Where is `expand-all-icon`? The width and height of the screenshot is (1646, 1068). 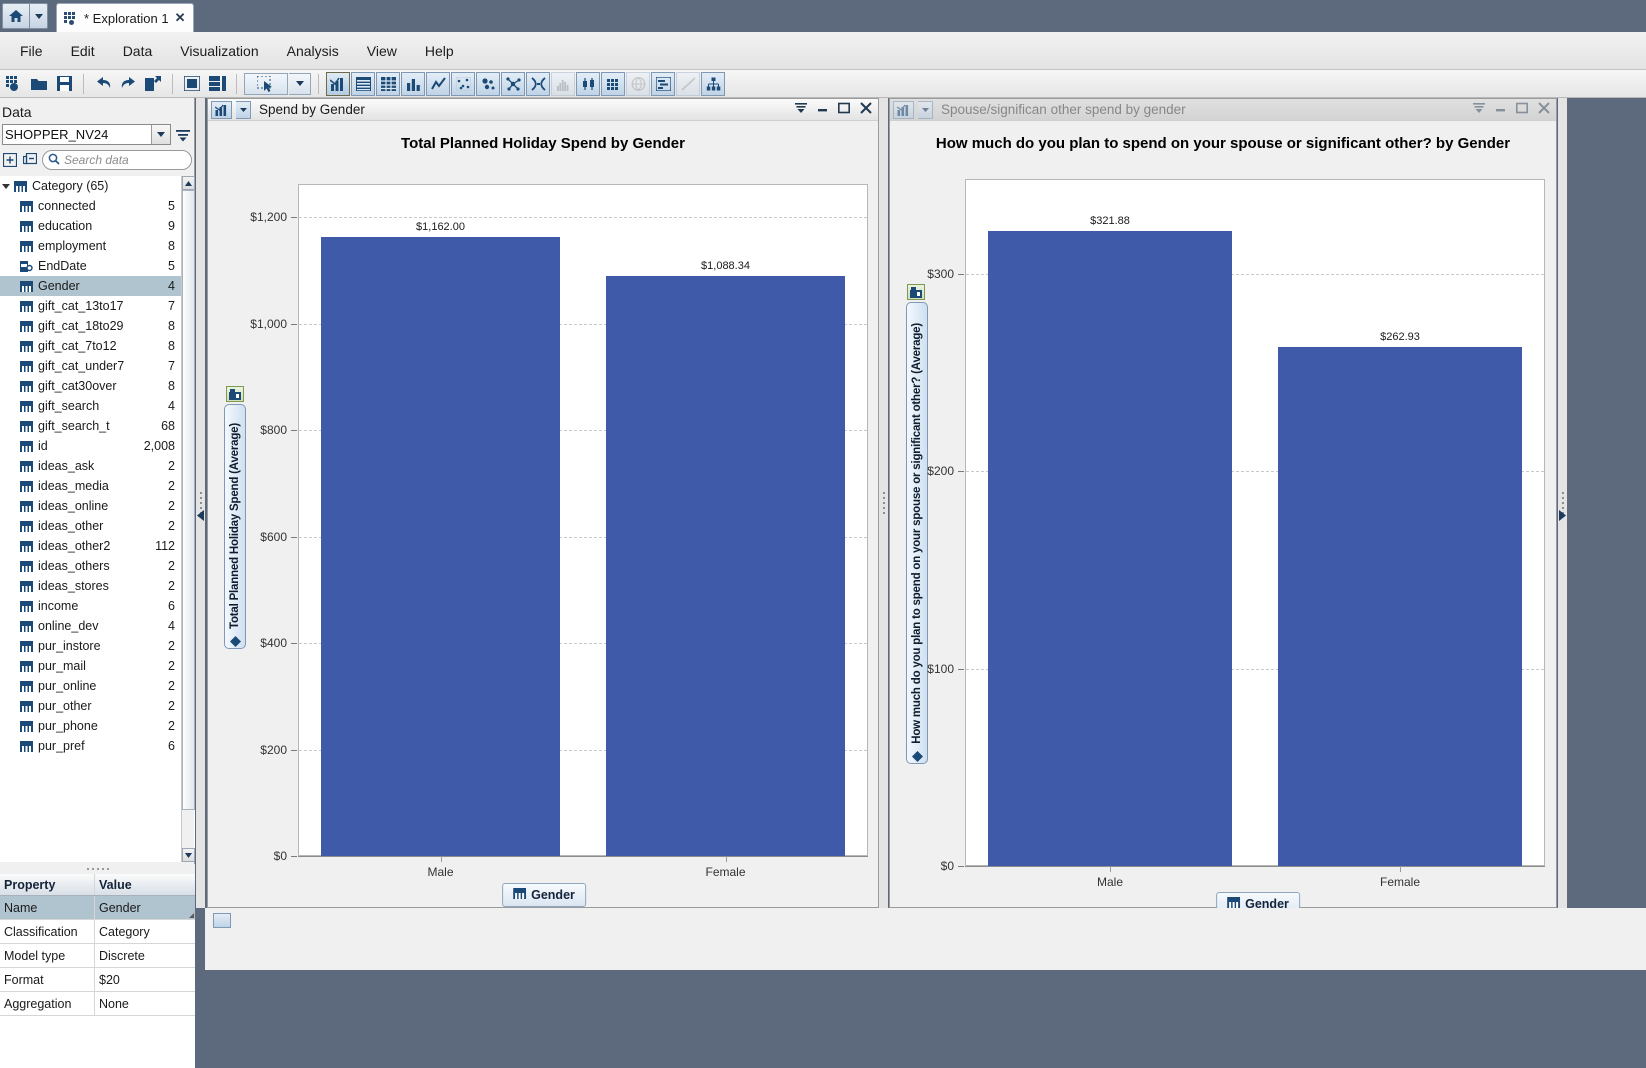 expand-all-icon is located at coordinates (10, 160).